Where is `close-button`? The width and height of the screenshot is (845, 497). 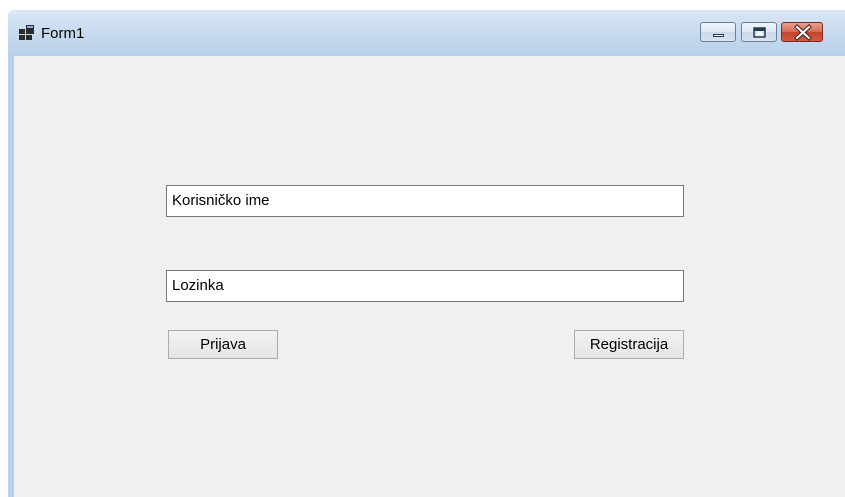
close-button is located at coordinates (802, 32).